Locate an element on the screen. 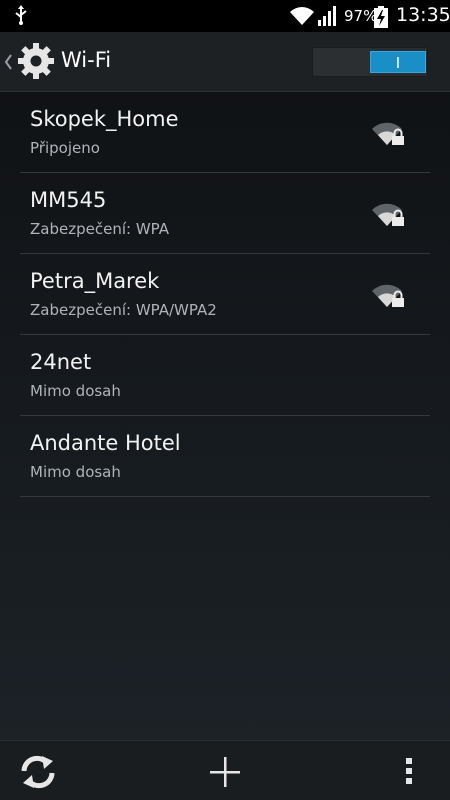  network-name: 24net is located at coordinates (61, 362).